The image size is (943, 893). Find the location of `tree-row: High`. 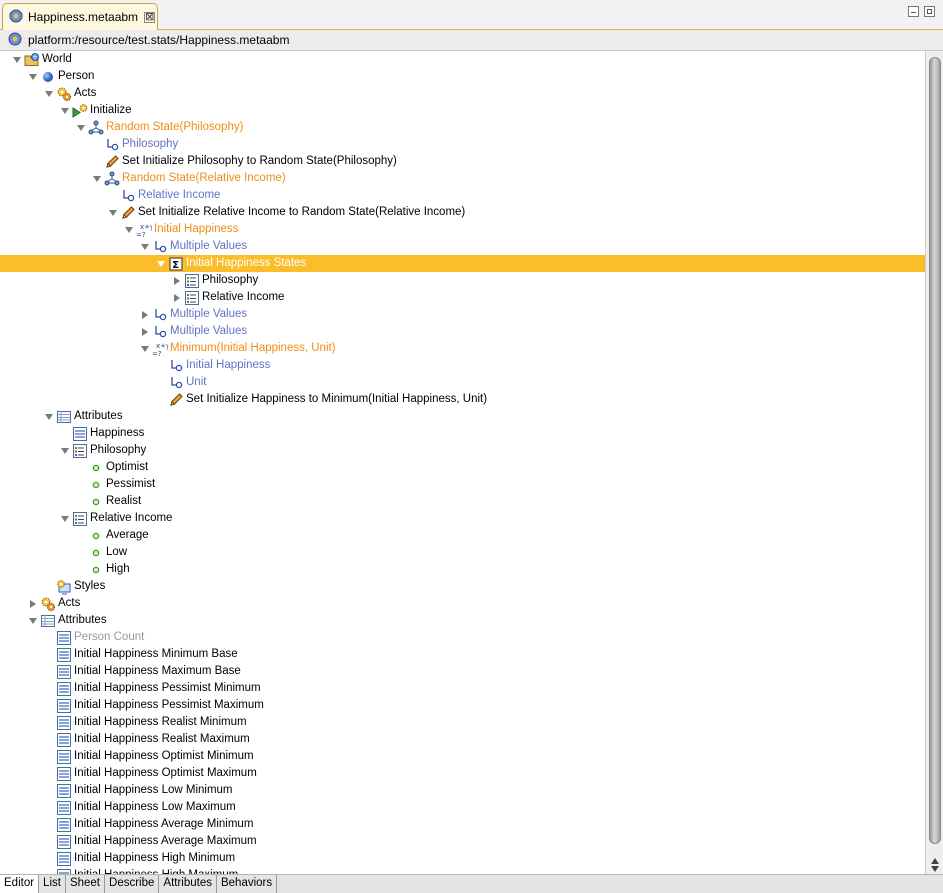

tree-row: High is located at coordinates (462, 569).